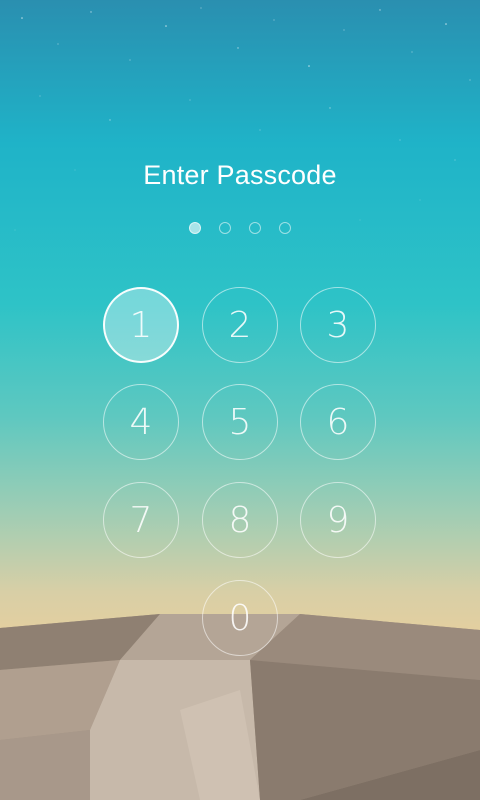 The width and height of the screenshot is (480, 800). Describe the element at coordinates (141, 520) in the screenshot. I see `keypad-key-7: 7` at that location.